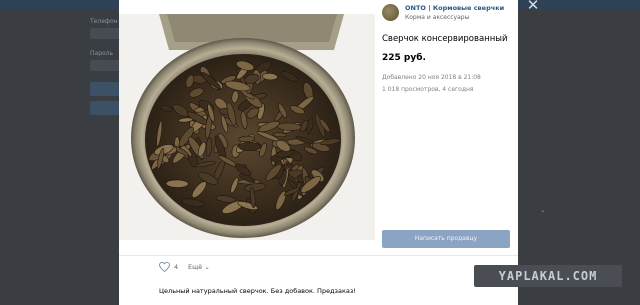 This screenshot has height=305, width=640. I want to click on background-password-label: Пароль, so click(102, 53).